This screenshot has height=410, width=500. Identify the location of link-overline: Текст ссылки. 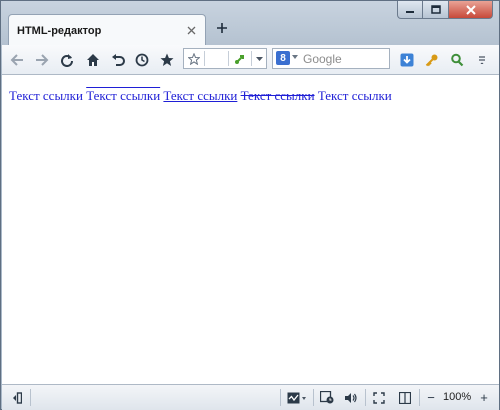
(123, 95).